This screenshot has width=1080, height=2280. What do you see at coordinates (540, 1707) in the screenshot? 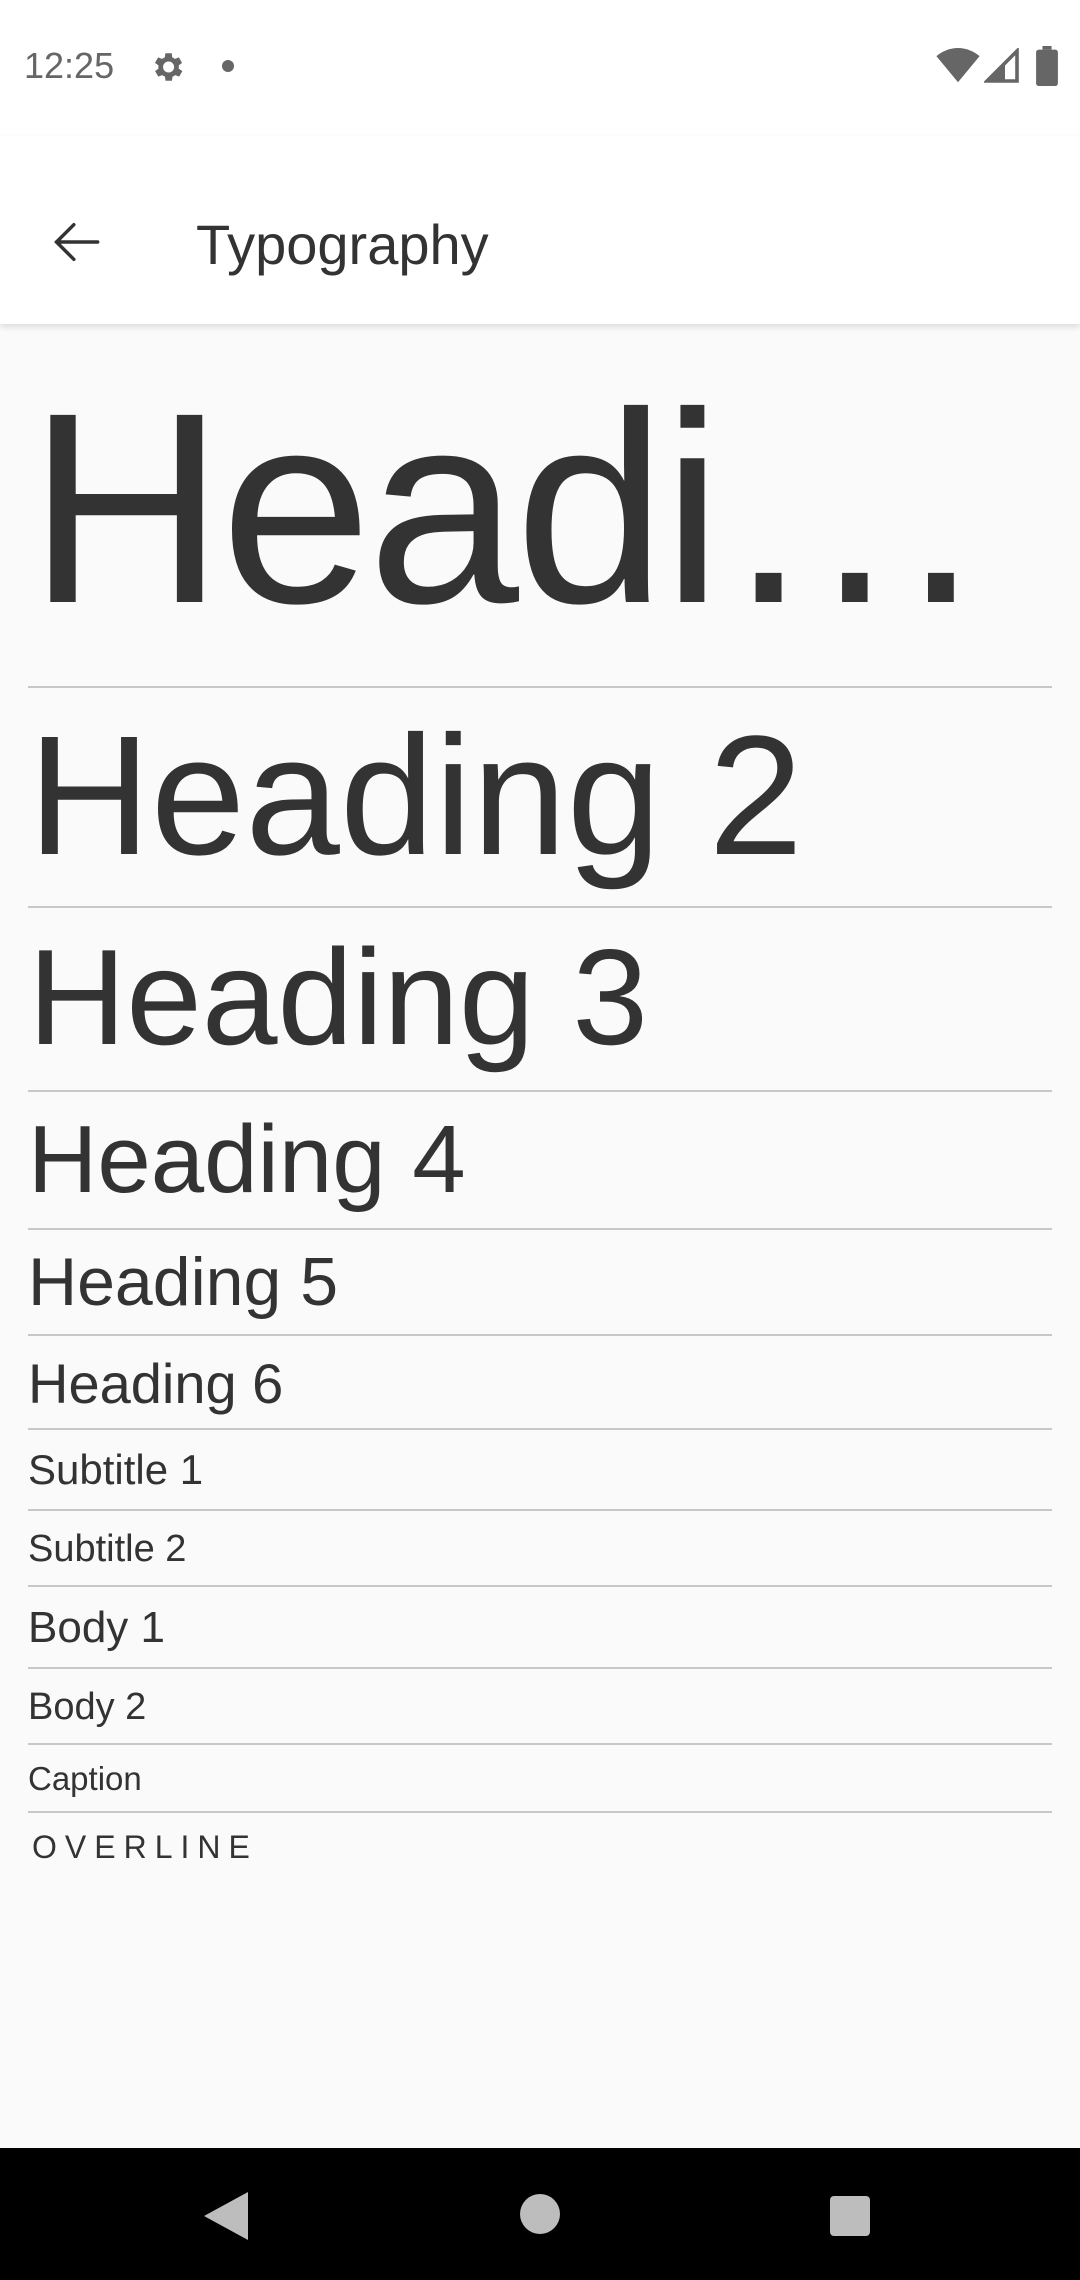
I see `body-2-sample: Body 2` at bounding box center [540, 1707].